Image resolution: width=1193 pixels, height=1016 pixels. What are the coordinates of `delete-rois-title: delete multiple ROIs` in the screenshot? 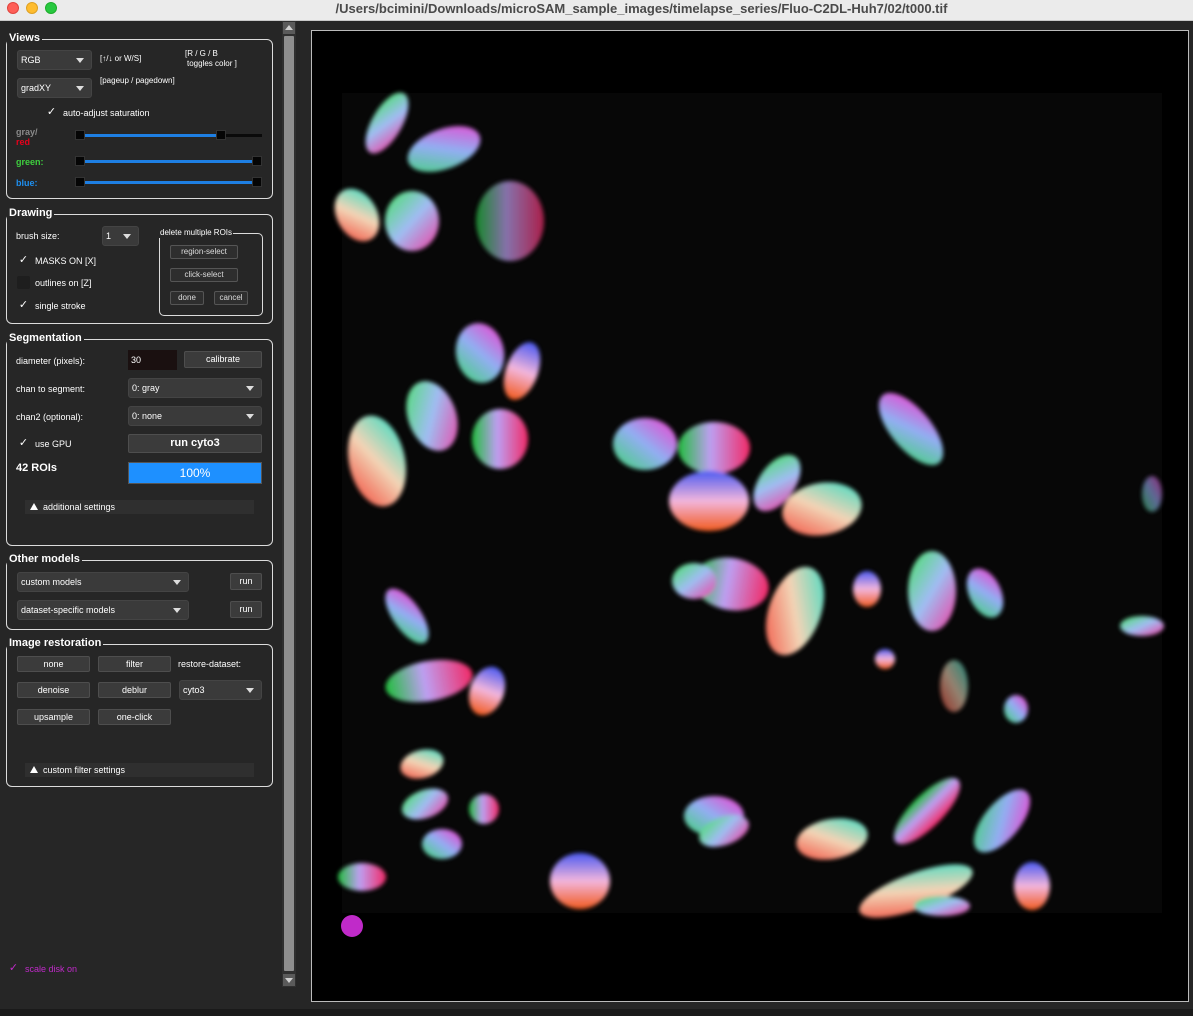 It's located at (196, 233).